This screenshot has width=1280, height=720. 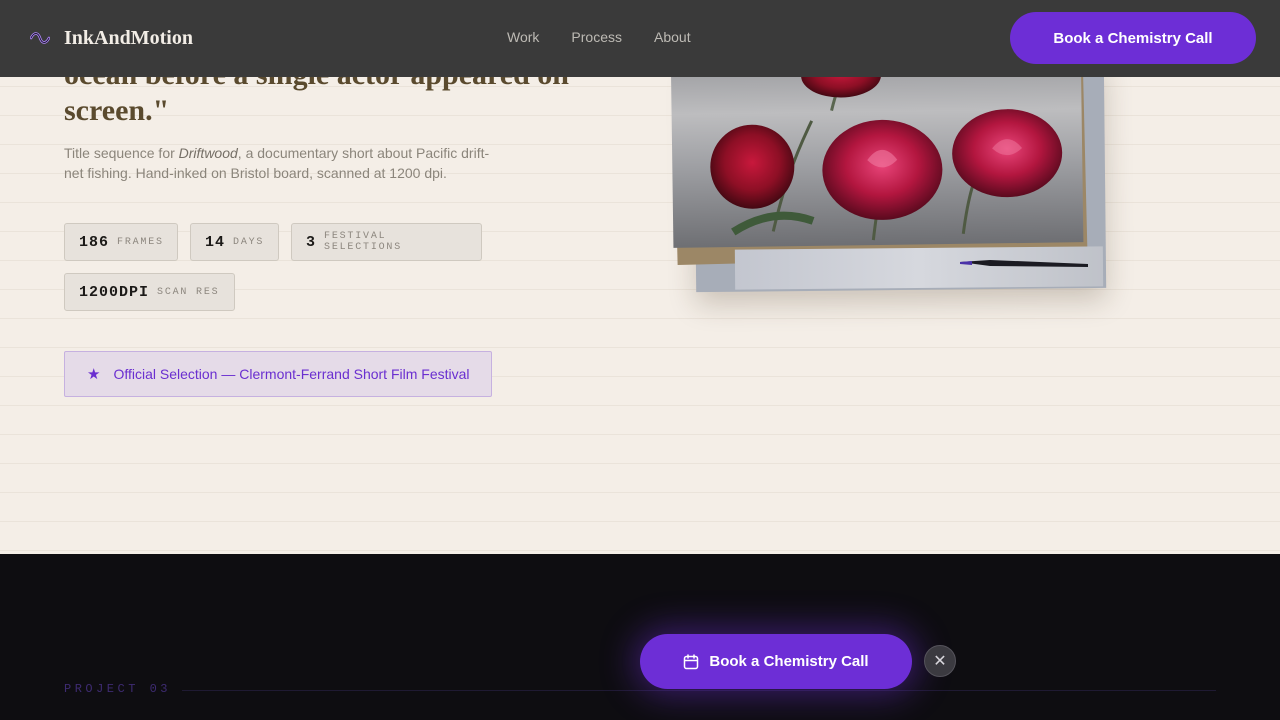 I want to click on stat-value: 1200DPI, so click(x=114, y=292).